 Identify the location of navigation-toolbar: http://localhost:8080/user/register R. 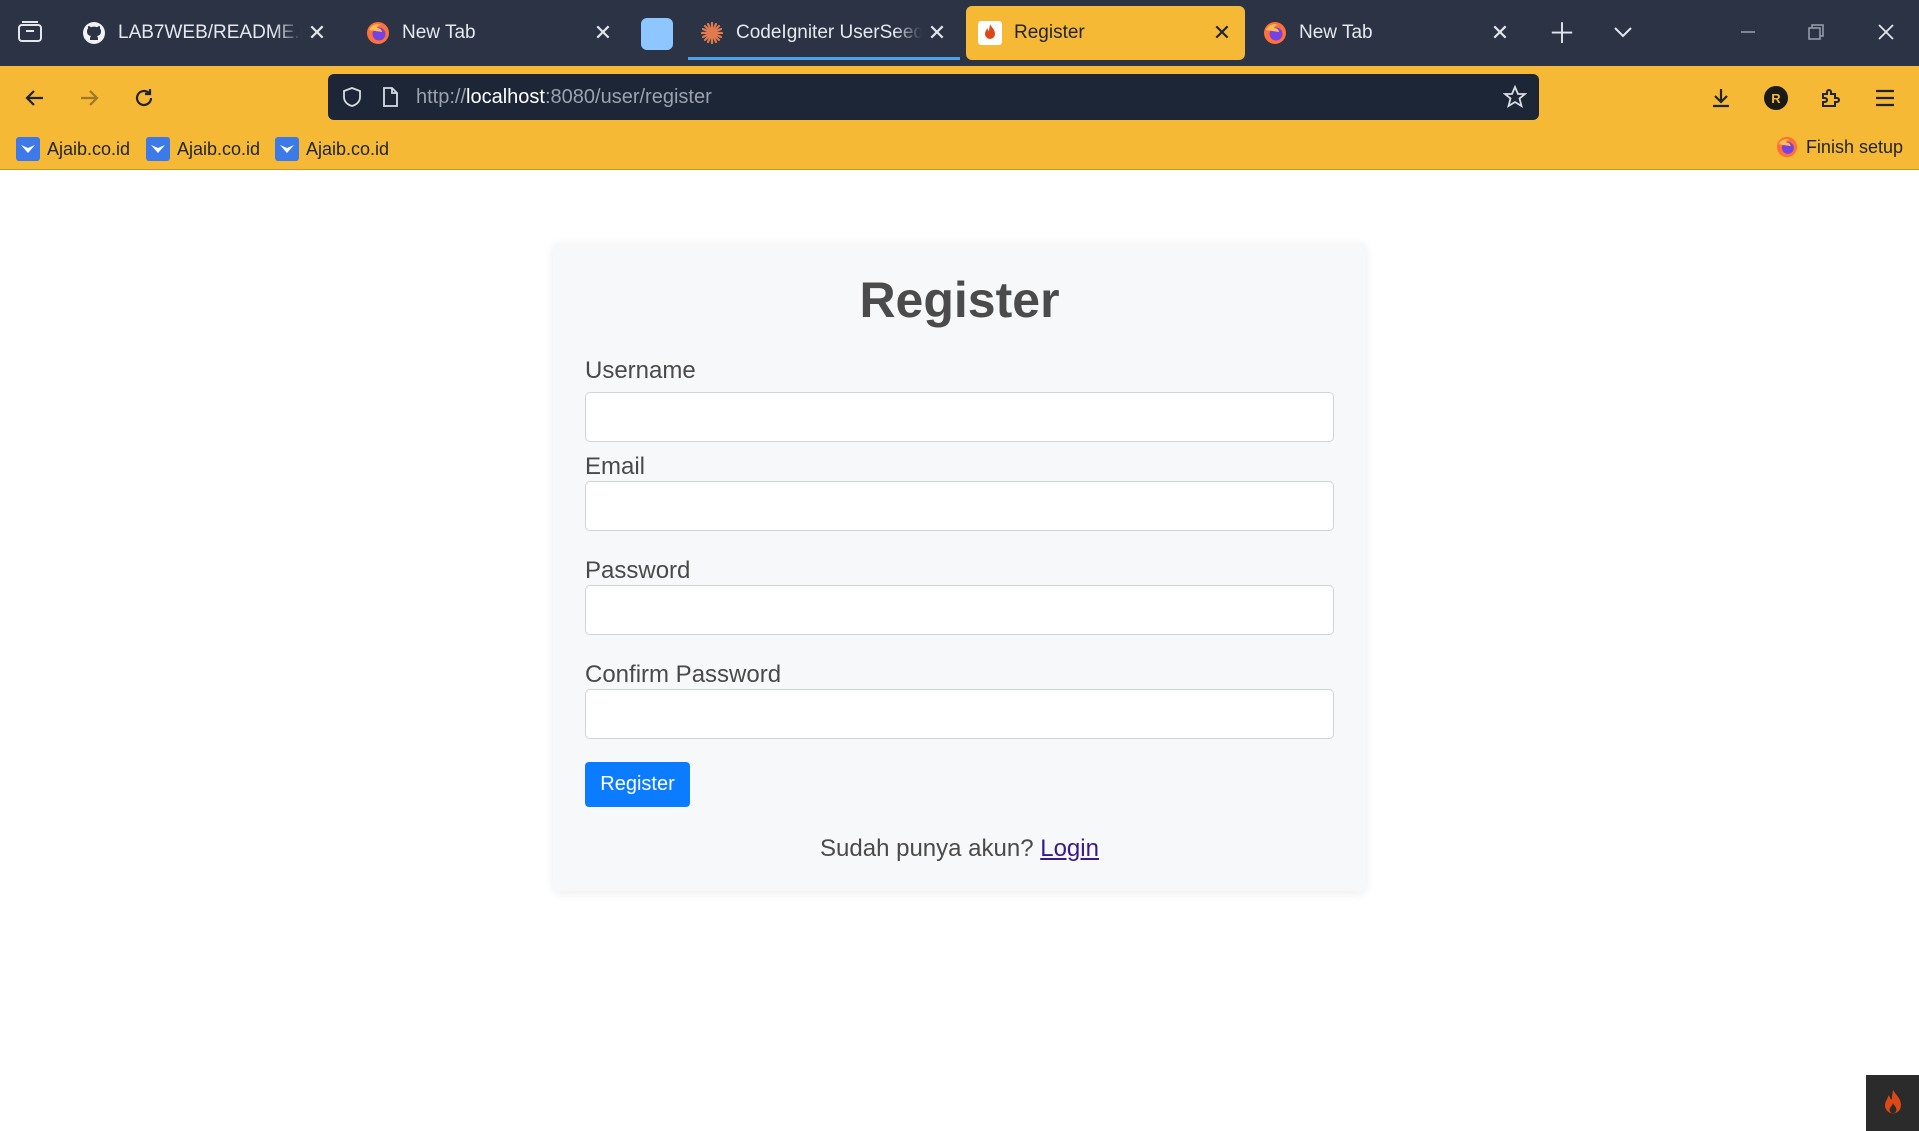
(959, 97).